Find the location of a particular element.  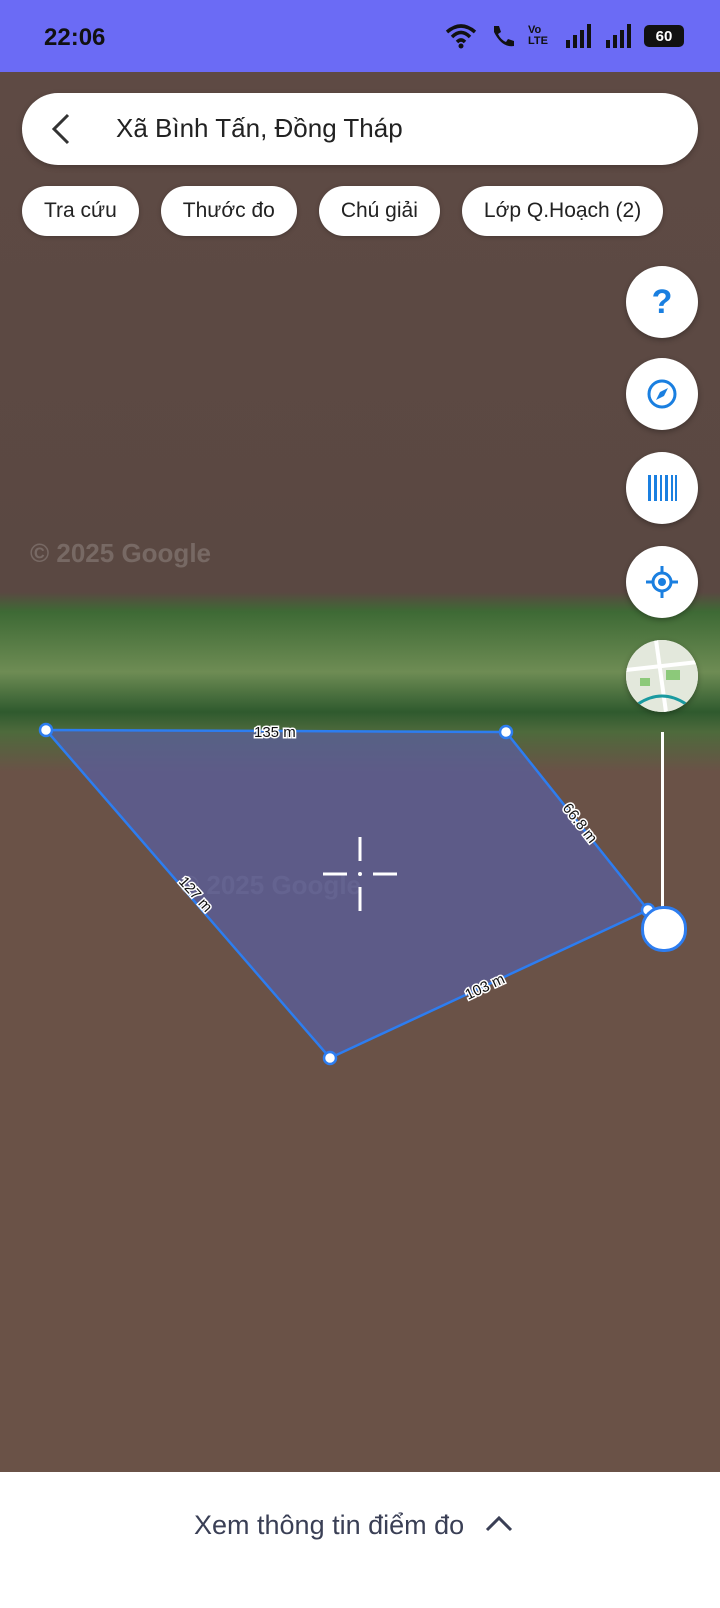

my-location-icon is located at coordinates (662, 582).